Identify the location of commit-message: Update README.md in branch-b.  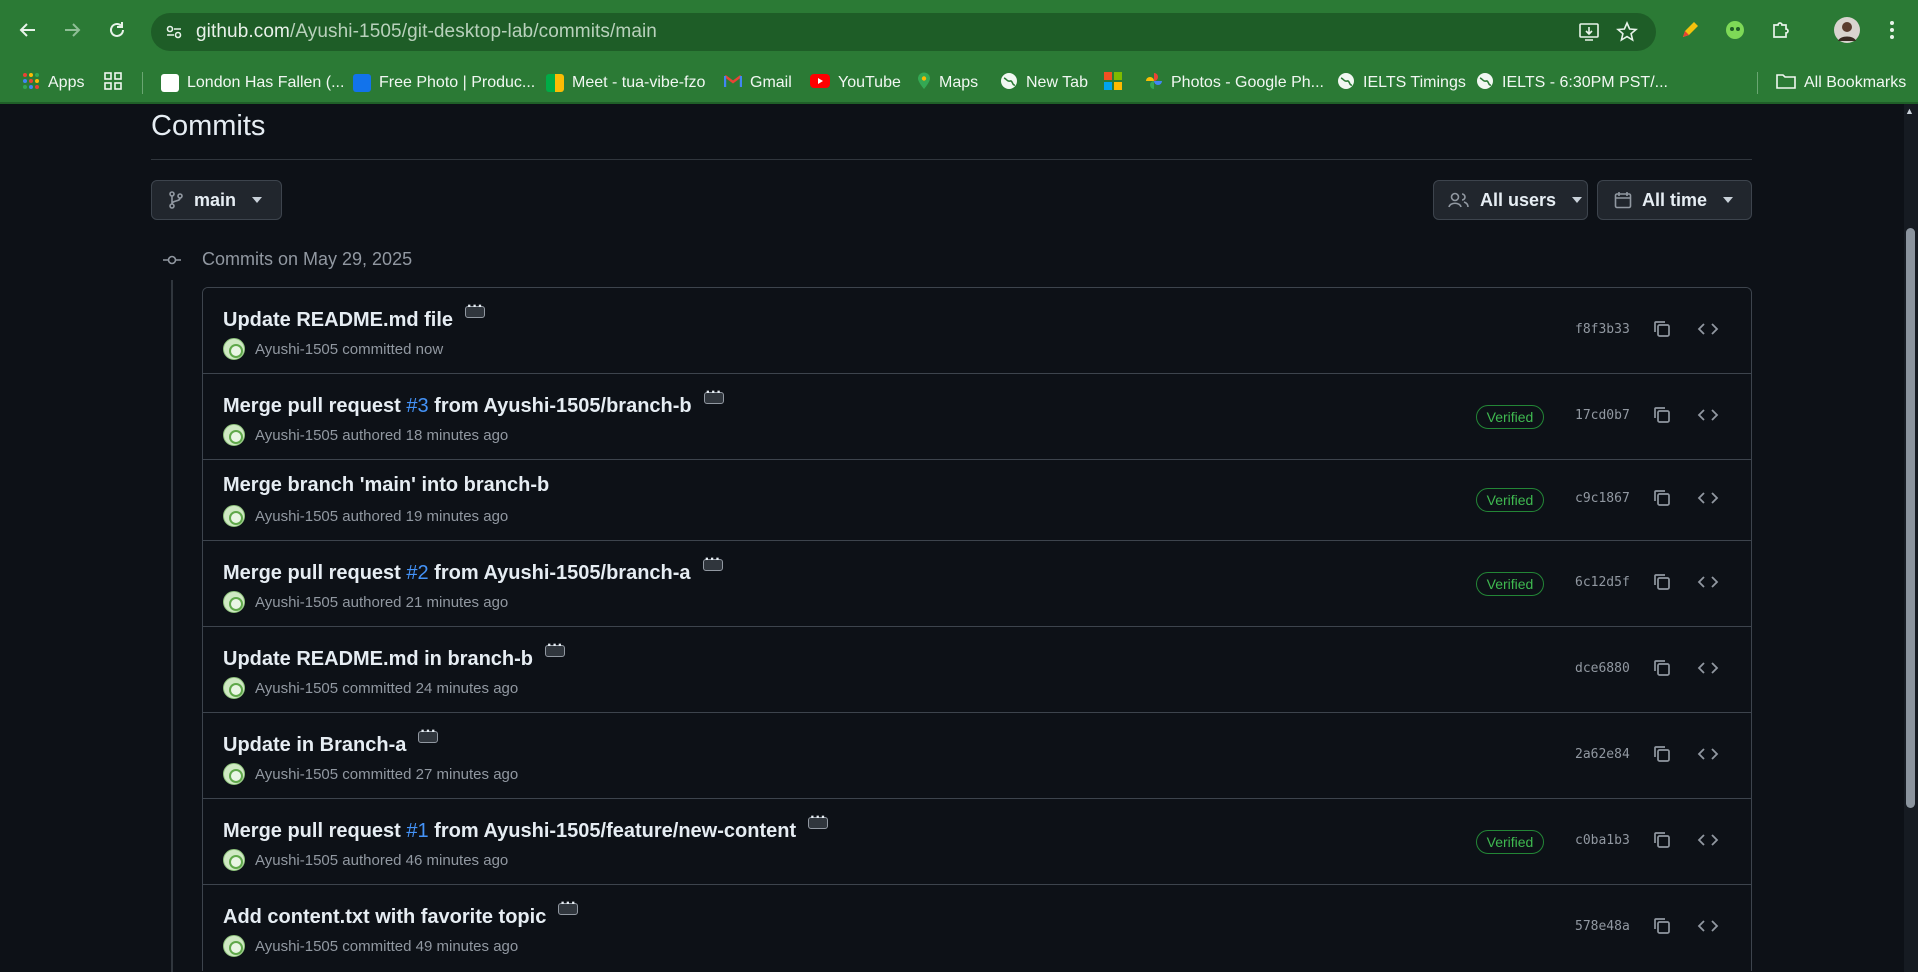
(394, 654).